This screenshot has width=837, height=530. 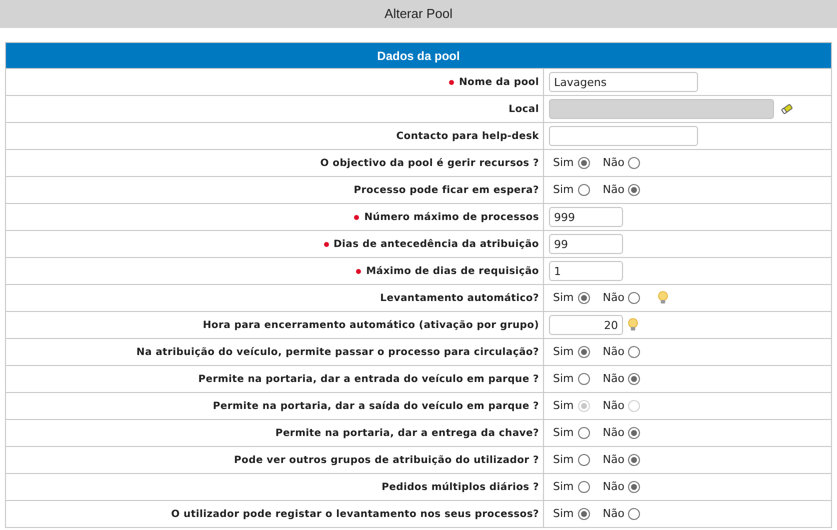 I want to click on field-label: Nome da pool, so click(x=498, y=83).